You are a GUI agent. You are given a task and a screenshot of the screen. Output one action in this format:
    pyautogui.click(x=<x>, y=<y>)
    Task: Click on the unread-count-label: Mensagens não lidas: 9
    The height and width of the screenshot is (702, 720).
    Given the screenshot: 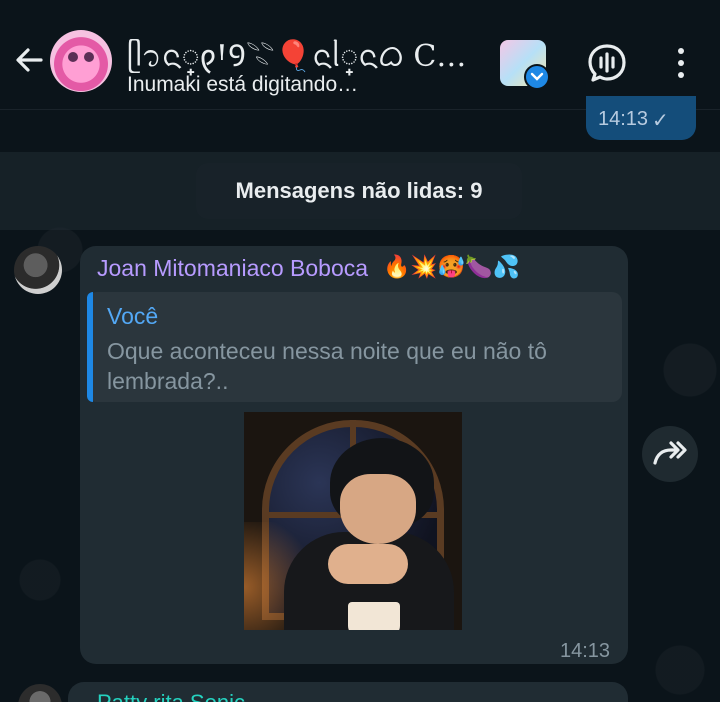 What is the action you would take?
    pyautogui.click(x=359, y=190)
    